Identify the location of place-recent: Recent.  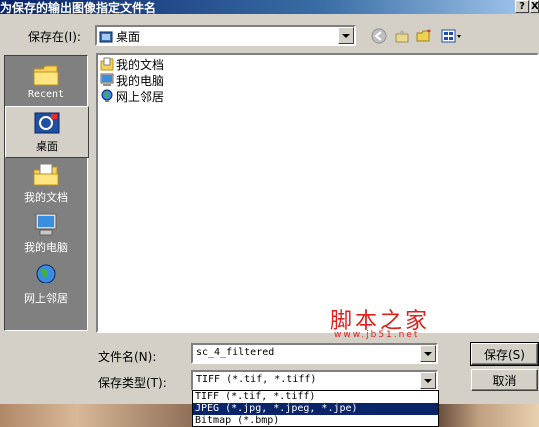
(46, 83).